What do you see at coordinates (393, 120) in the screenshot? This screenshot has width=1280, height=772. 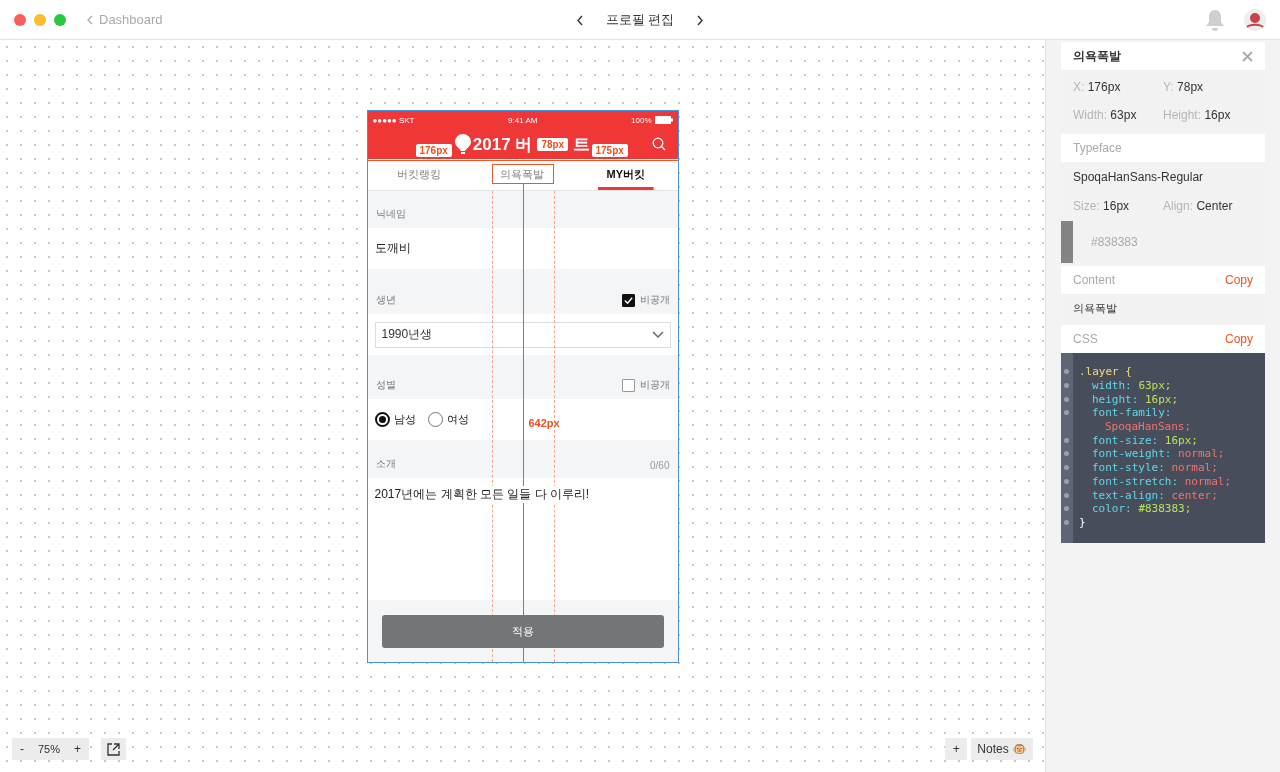 I see `carrier-text: ●●●●● SKT` at bounding box center [393, 120].